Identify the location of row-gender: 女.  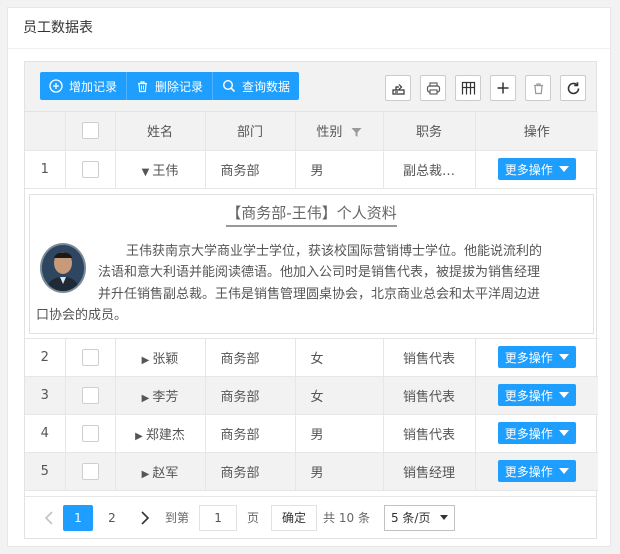
(339, 357).